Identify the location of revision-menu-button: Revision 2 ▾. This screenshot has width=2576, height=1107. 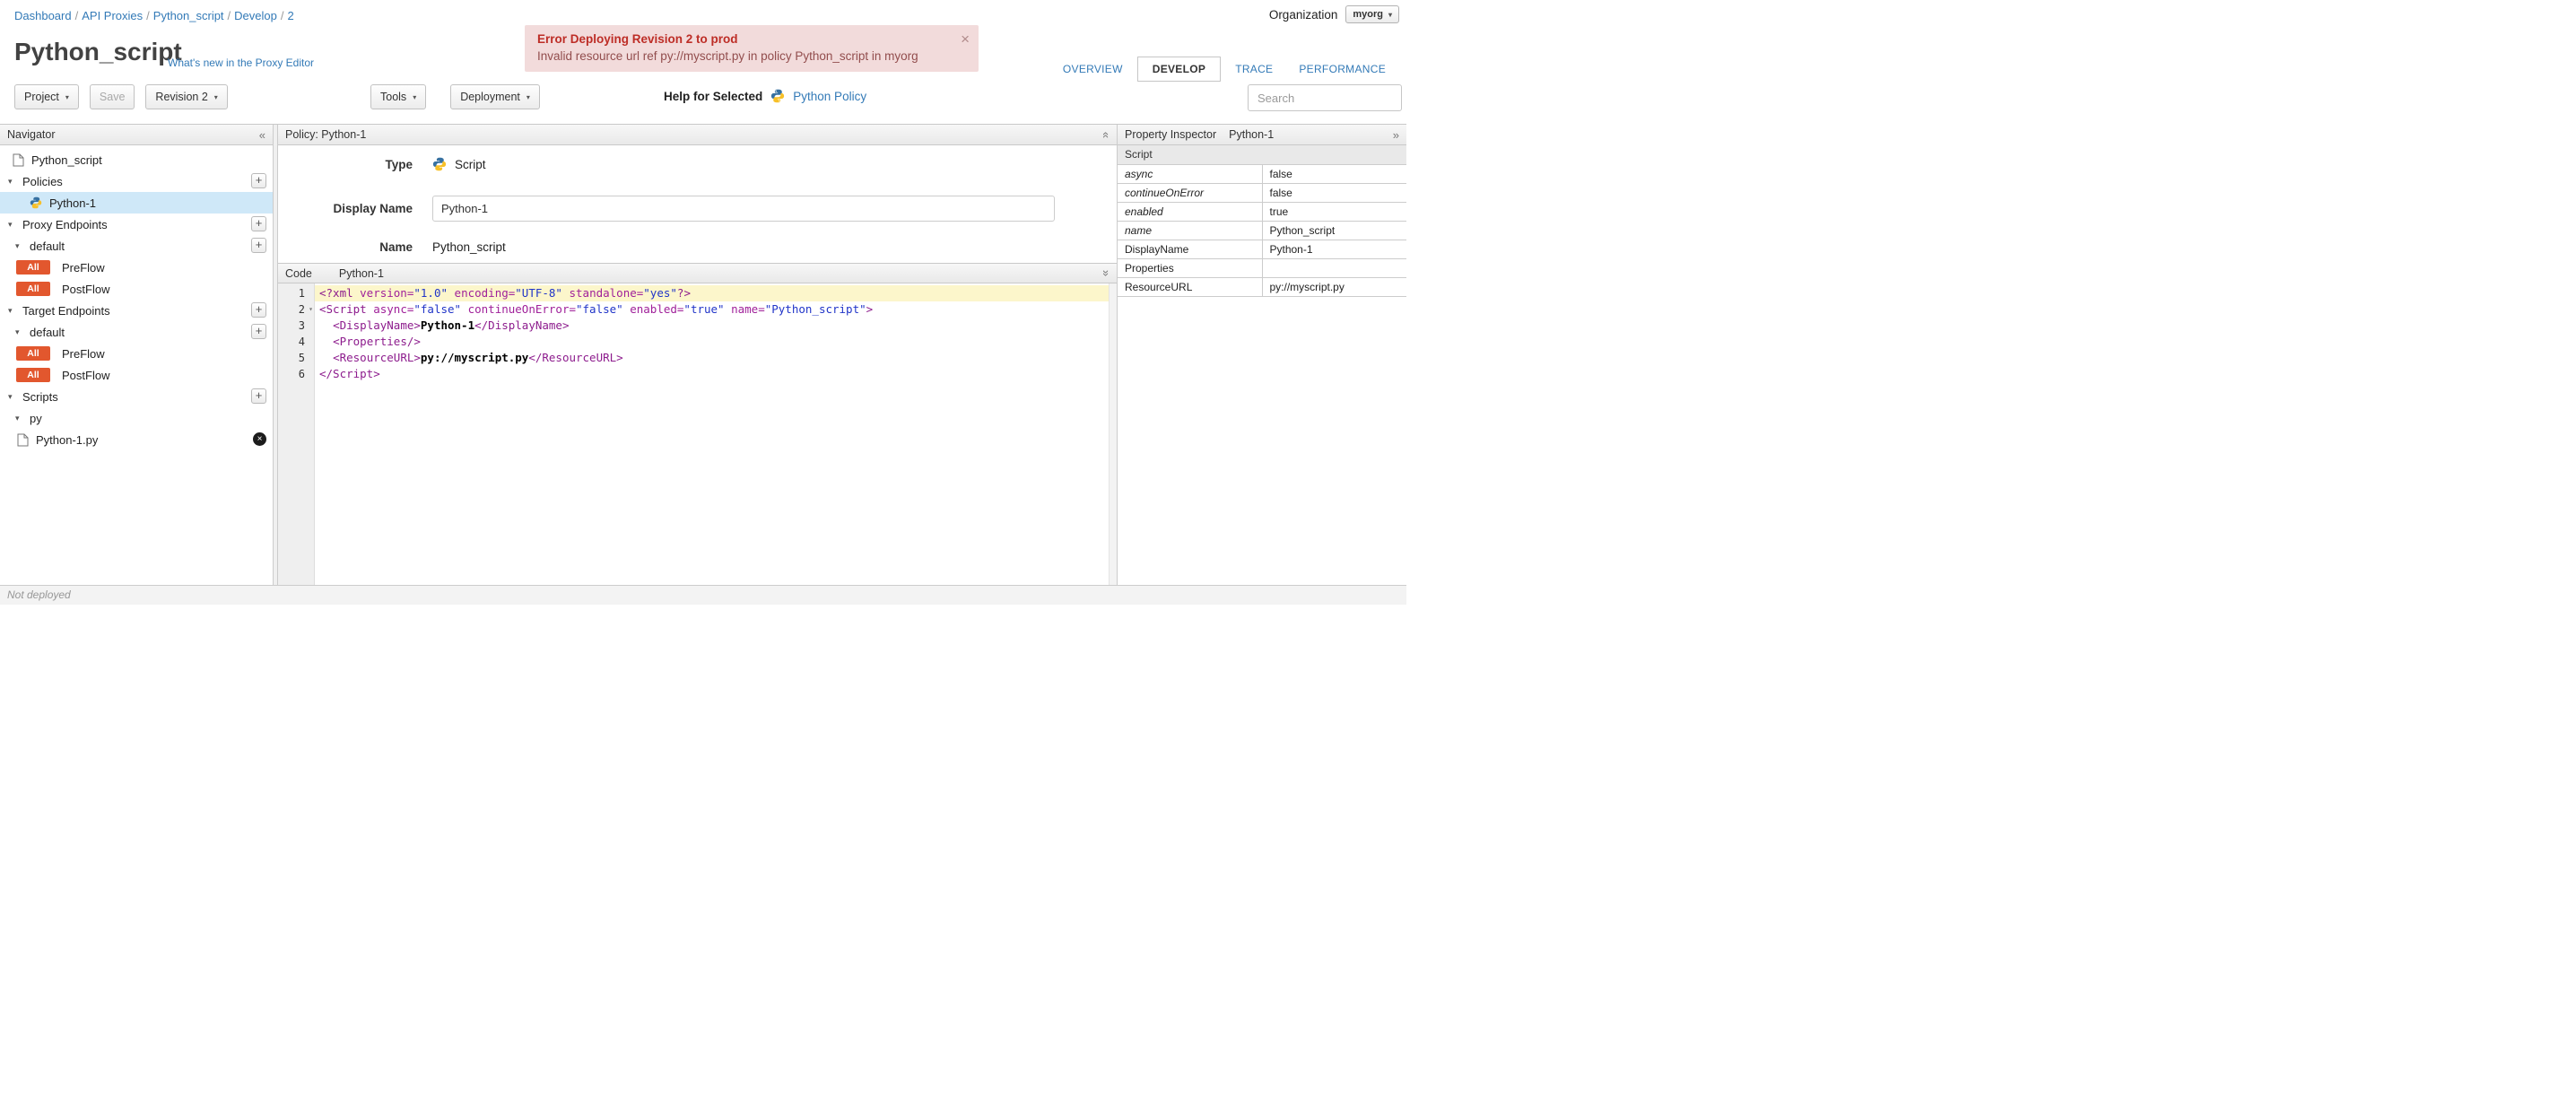
(186, 96).